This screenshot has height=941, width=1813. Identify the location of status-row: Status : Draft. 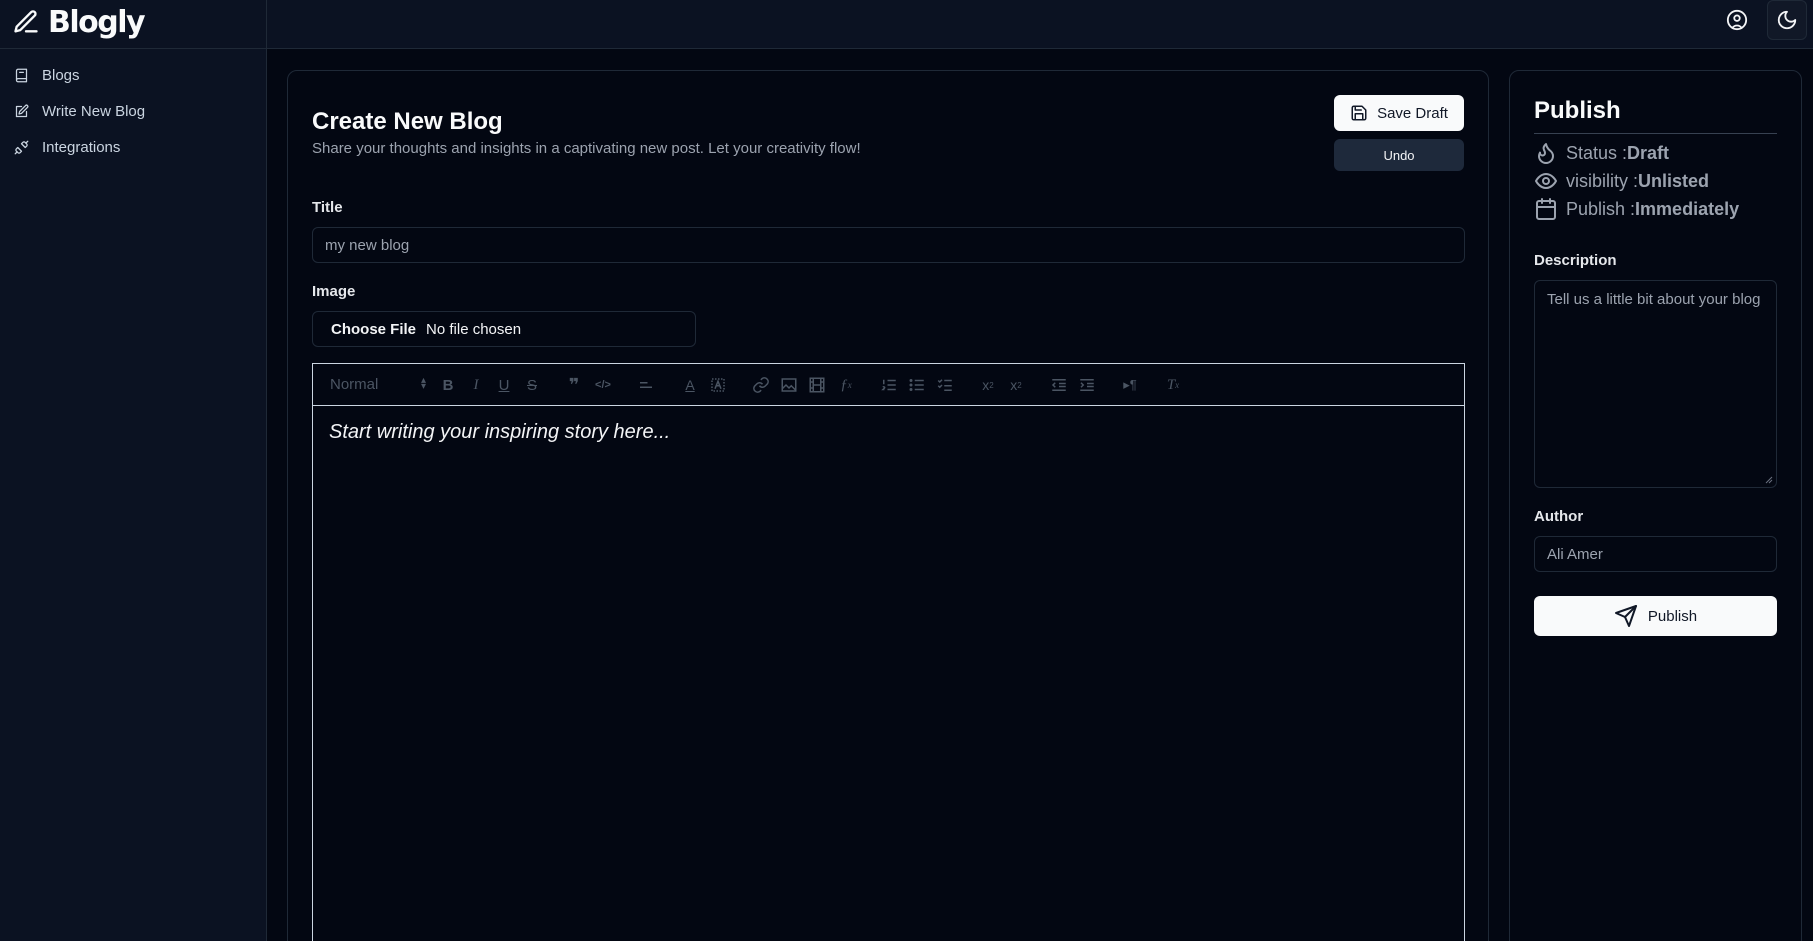
(1601, 153).